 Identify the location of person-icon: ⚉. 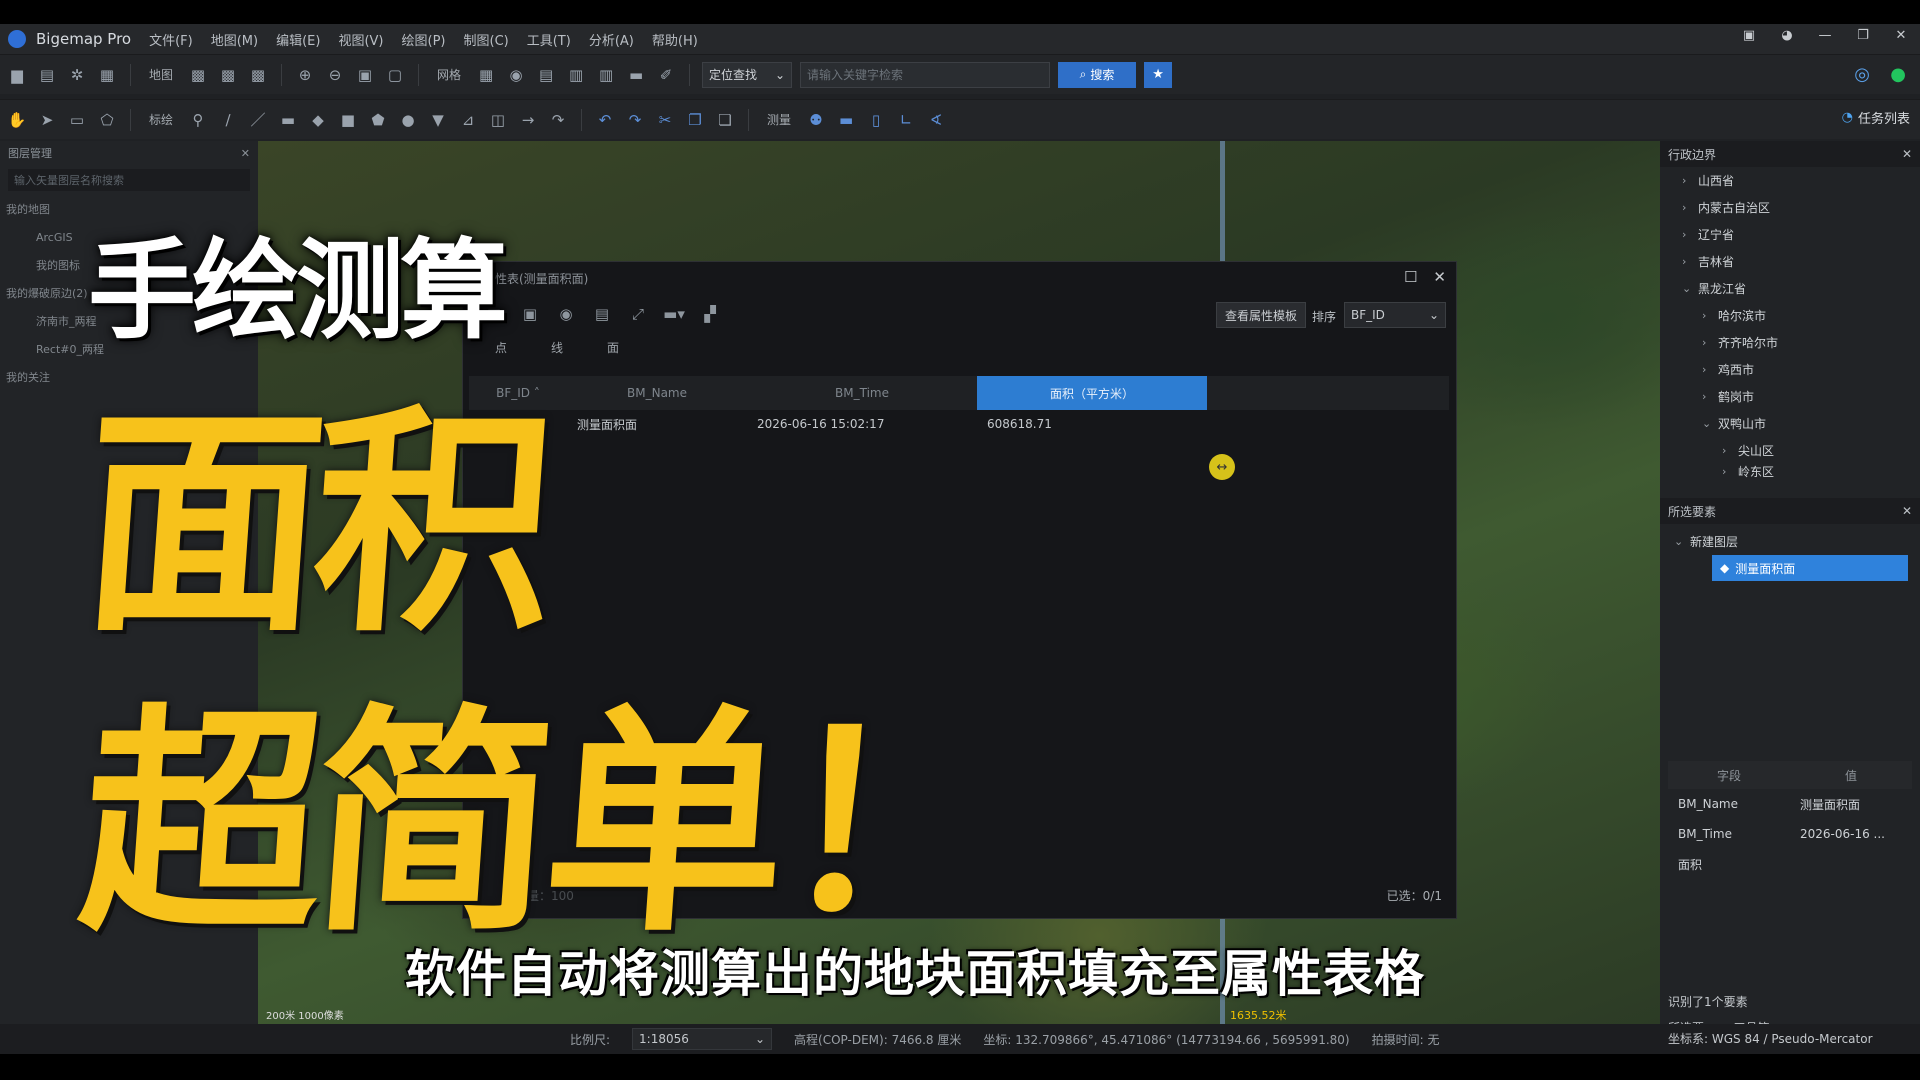
(816, 120).